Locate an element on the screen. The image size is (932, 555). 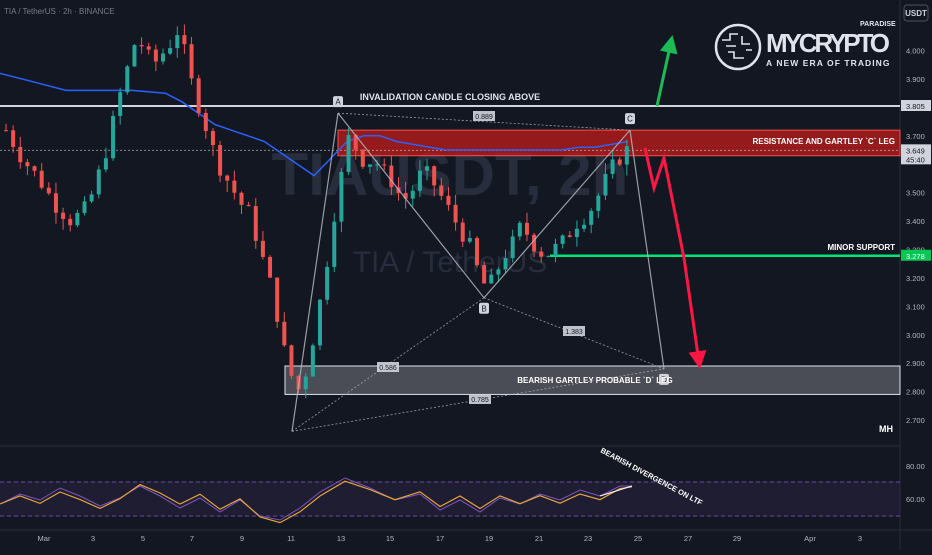
time-axis: Mar 3 5 7 9 11 13 15 17 19 21 23 25 27 29 Apr 3 is located at coordinates (450, 538).